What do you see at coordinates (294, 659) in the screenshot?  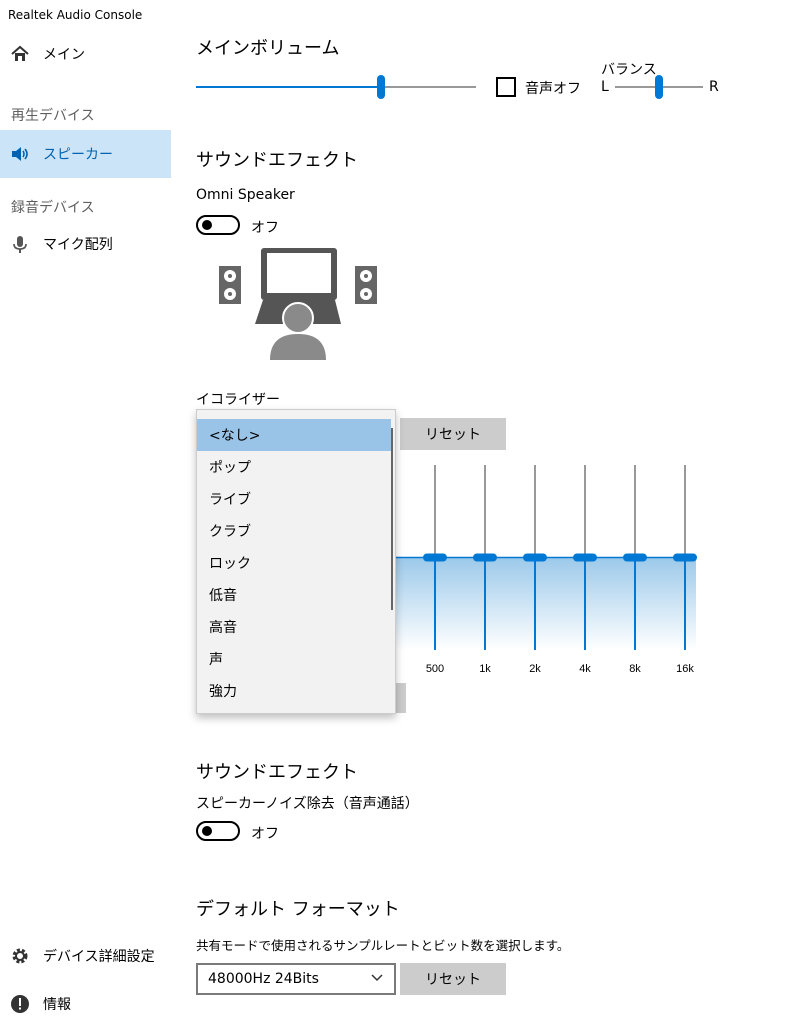 I see `dropdown-option: 声` at bounding box center [294, 659].